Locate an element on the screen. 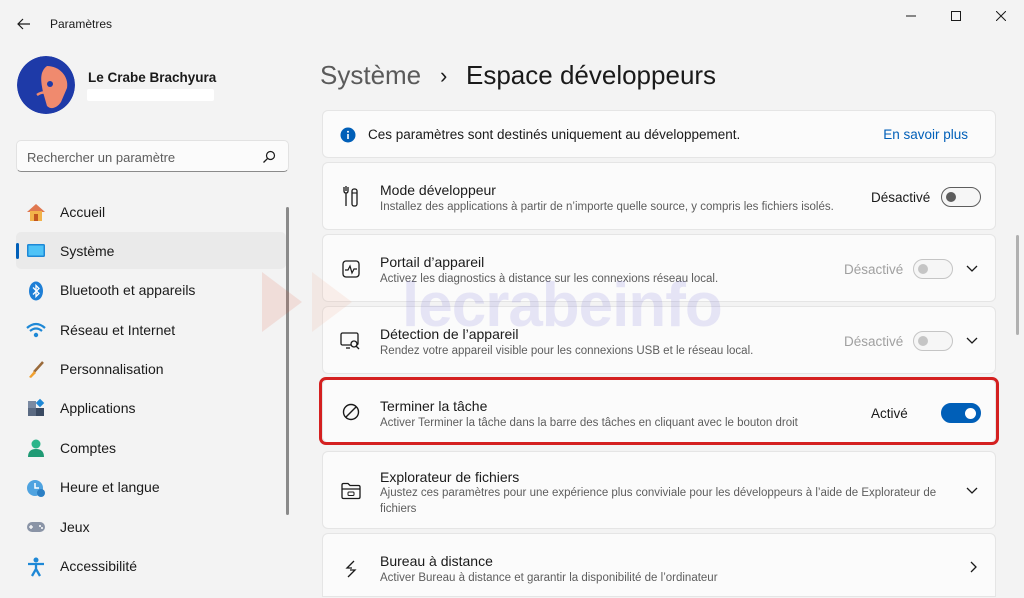 This screenshot has height=598, width=1024. breadcrumb-parent: Système is located at coordinates (370, 75).